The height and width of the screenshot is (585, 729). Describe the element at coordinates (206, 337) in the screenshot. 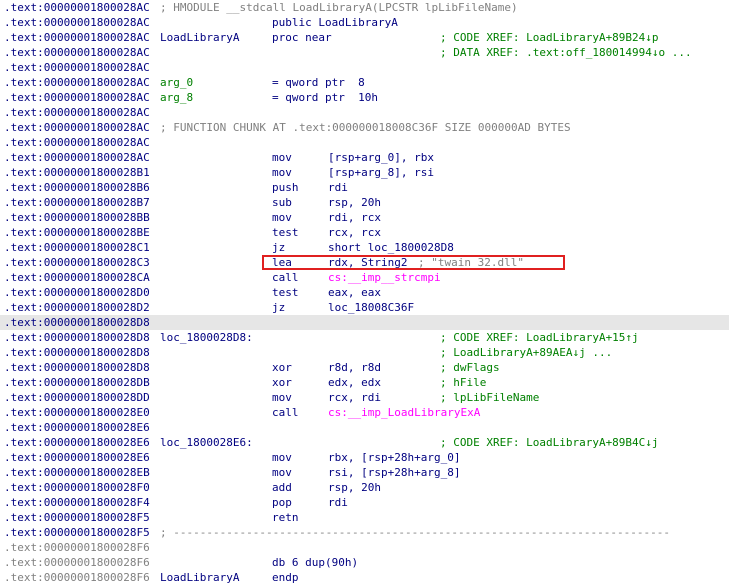

I see `label: loc_1800028D8:` at that location.